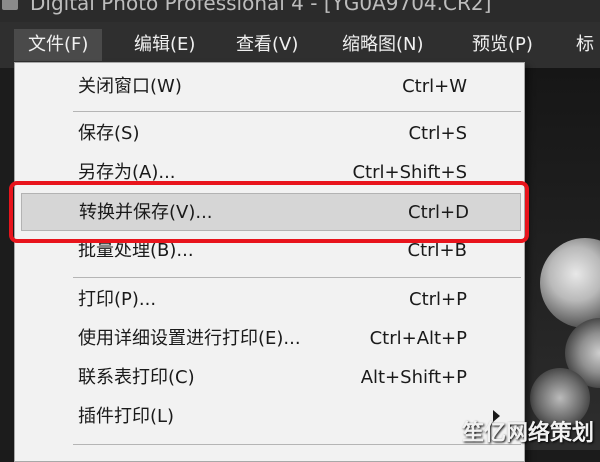 This screenshot has width=600, height=462. I want to click on menu-item-label: 插件打印(L), so click(126, 416).